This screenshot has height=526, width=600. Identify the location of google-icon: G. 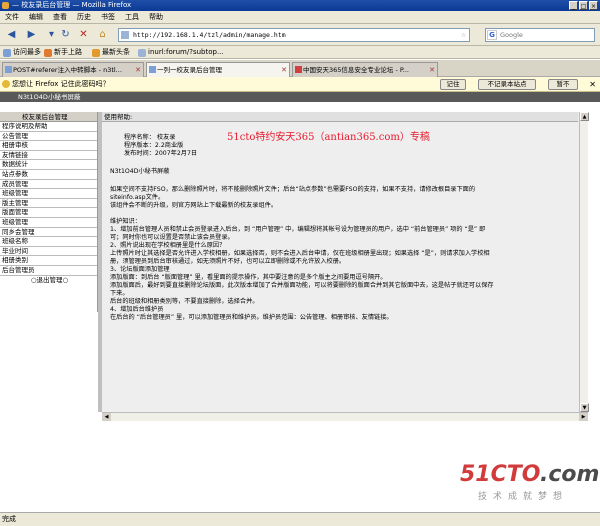
(492, 35).